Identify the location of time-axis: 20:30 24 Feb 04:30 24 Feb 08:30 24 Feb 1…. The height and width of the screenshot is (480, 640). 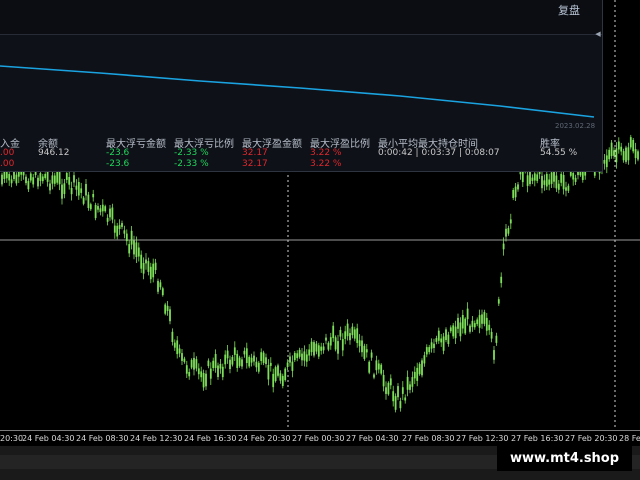
(320, 438).